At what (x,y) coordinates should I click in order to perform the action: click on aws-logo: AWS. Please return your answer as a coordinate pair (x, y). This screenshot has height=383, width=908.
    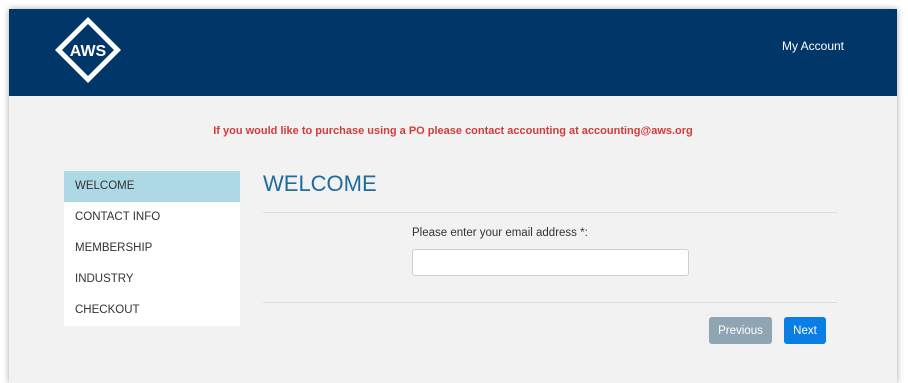
    Looking at the image, I should click on (88, 50).